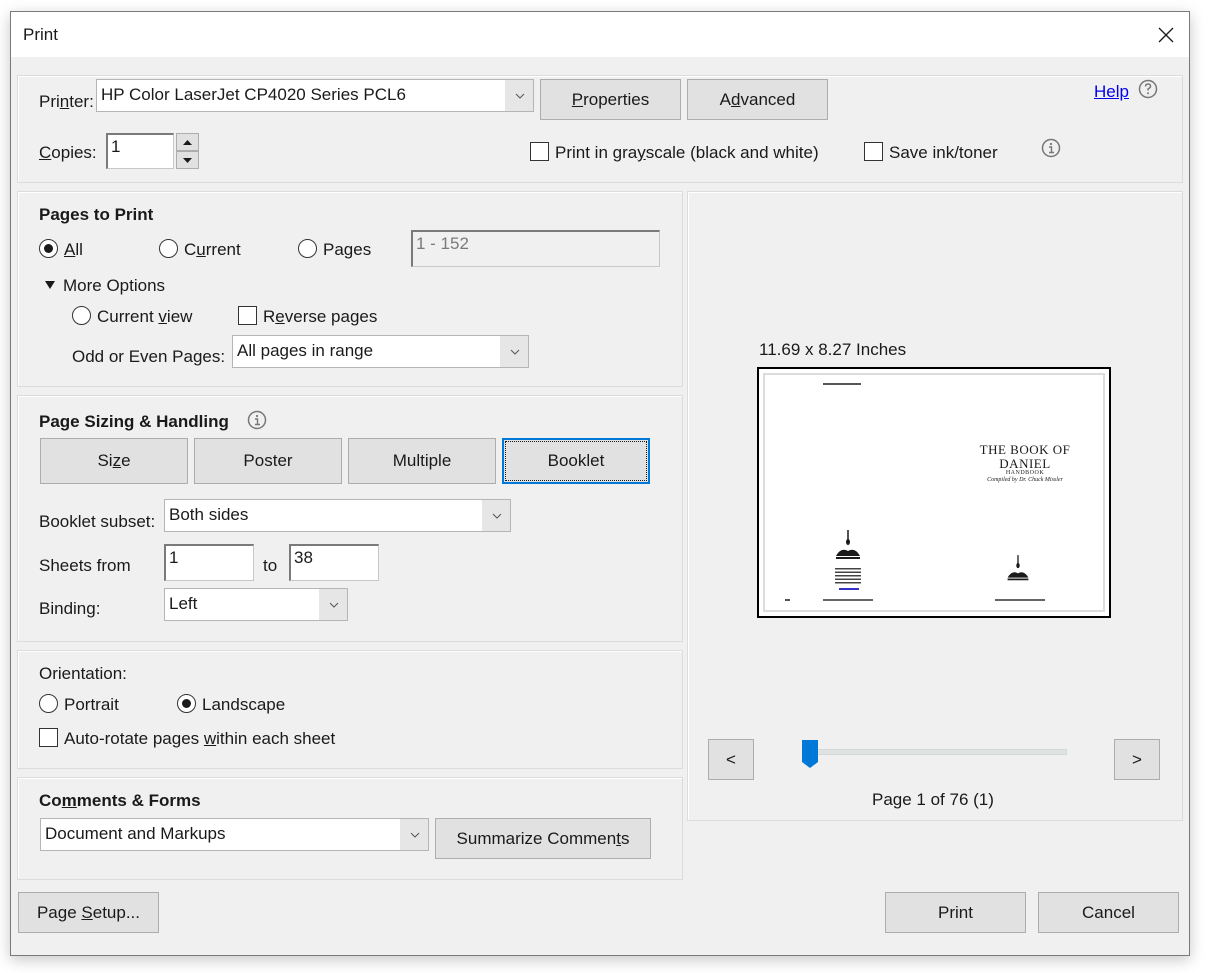 The height and width of the screenshot is (973, 1208). I want to click on sheets-to-input: 38, so click(334, 562).